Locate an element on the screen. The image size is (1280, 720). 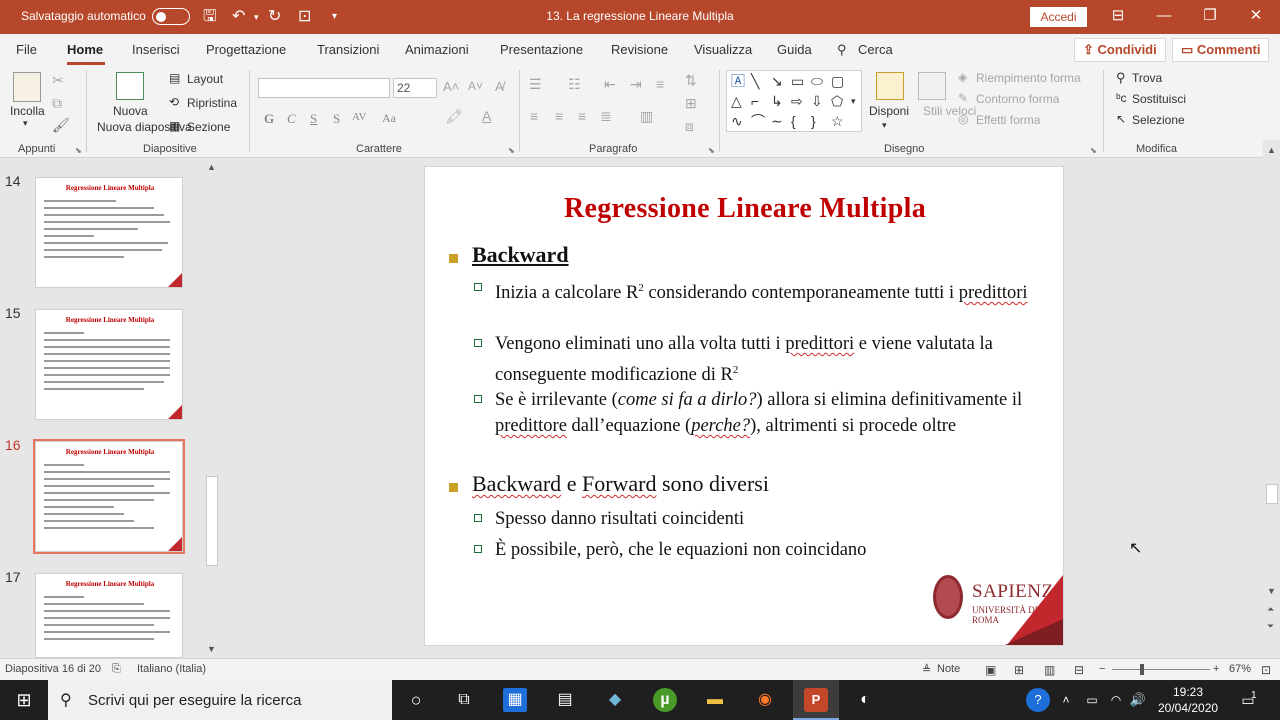
text-direction-icon: ⇅ is located at coordinates (691, 80).